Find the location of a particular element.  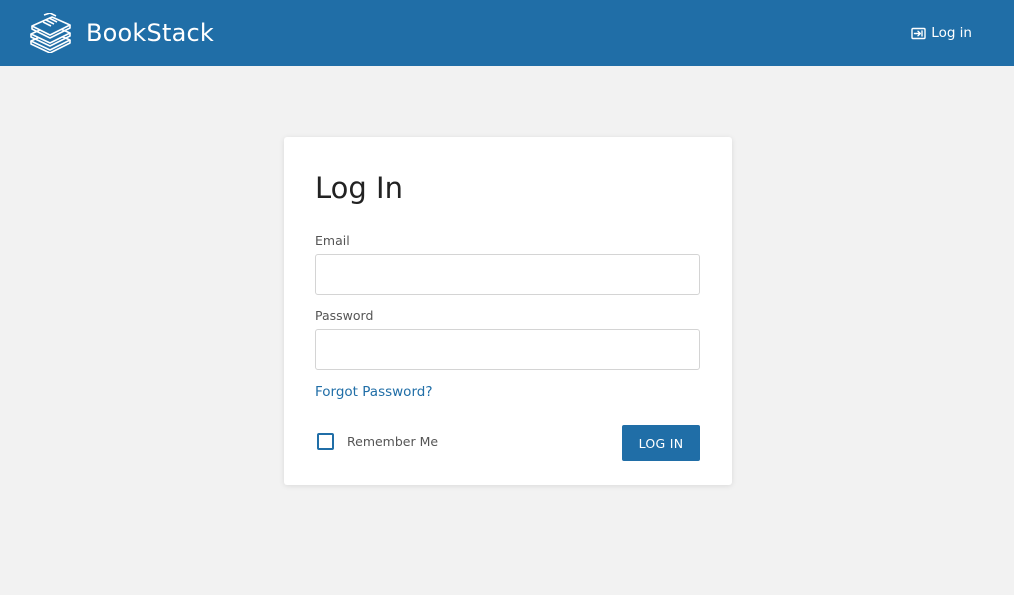

brand-name: BookStack is located at coordinates (150, 33).